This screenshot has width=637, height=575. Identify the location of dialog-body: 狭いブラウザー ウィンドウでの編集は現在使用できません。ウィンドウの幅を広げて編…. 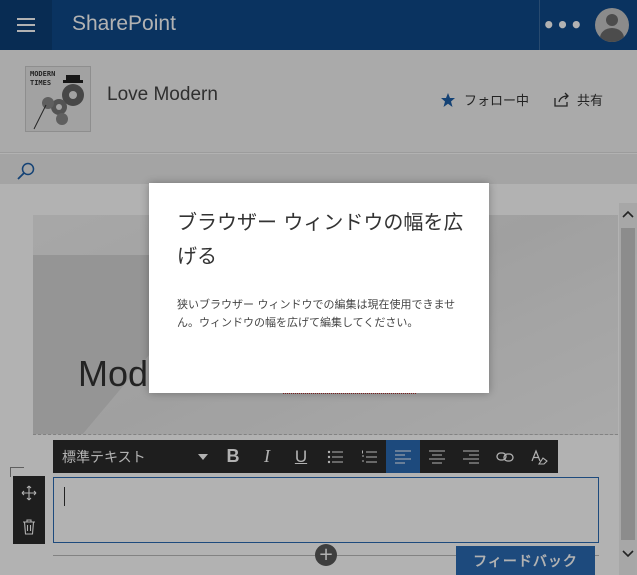
(316, 313).